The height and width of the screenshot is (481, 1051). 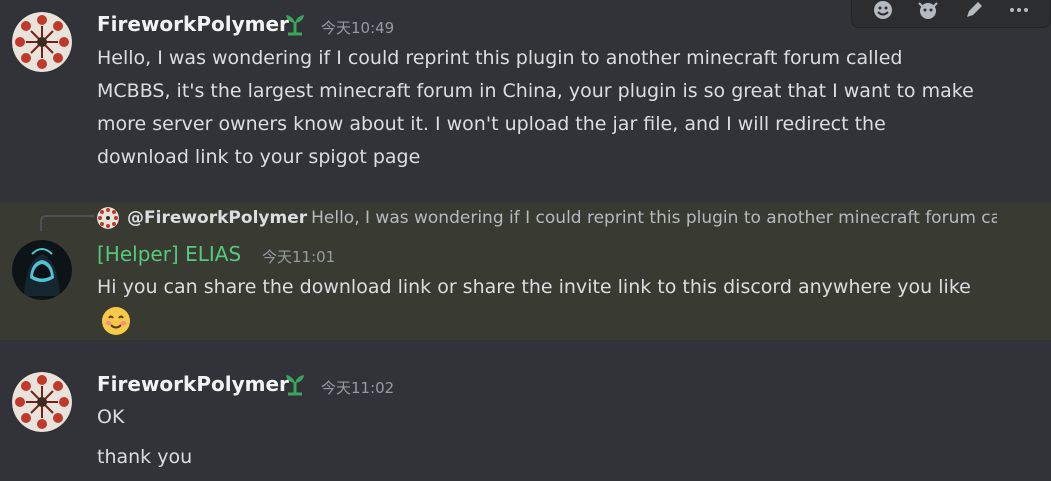 What do you see at coordinates (145, 457) in the screenshot?
I see `message-content: thank you` at bounding box center [145, 457].